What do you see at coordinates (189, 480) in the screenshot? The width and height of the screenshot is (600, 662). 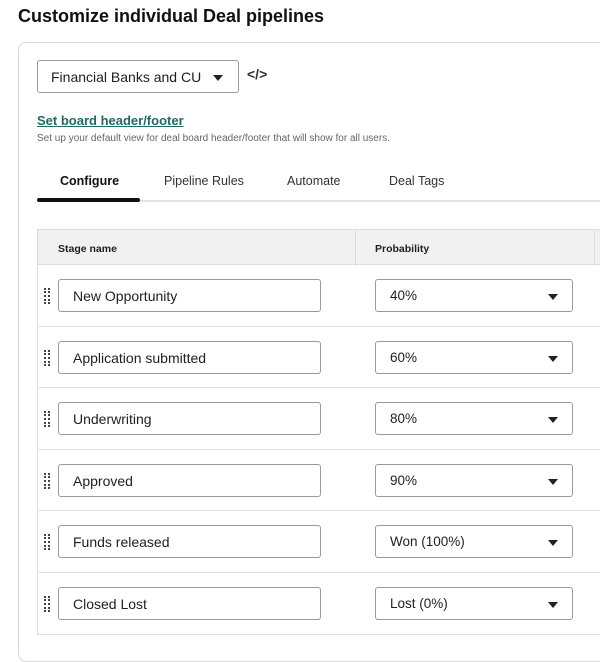 I see `stage-name-input: Approved` at bounding box center [189, 480].